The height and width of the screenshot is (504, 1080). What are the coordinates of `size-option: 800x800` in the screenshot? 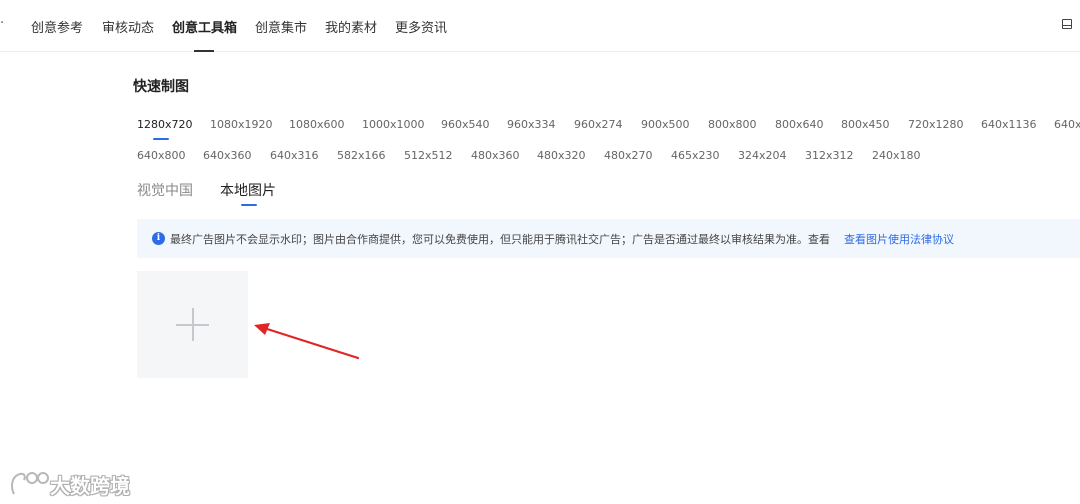 It's located at (732, 124).